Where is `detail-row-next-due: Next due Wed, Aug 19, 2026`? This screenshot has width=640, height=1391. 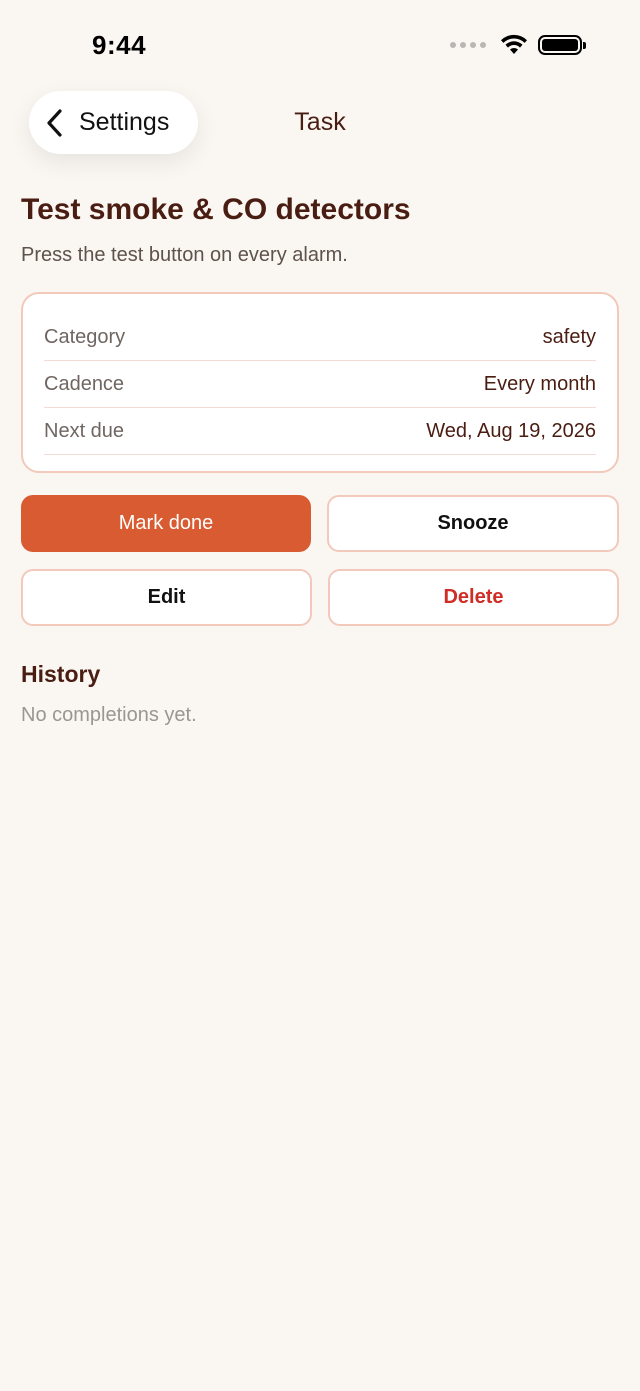
detail-row-next-due: Next due Wed, Aug 19, 2026 is located at coordinates (320, 431).